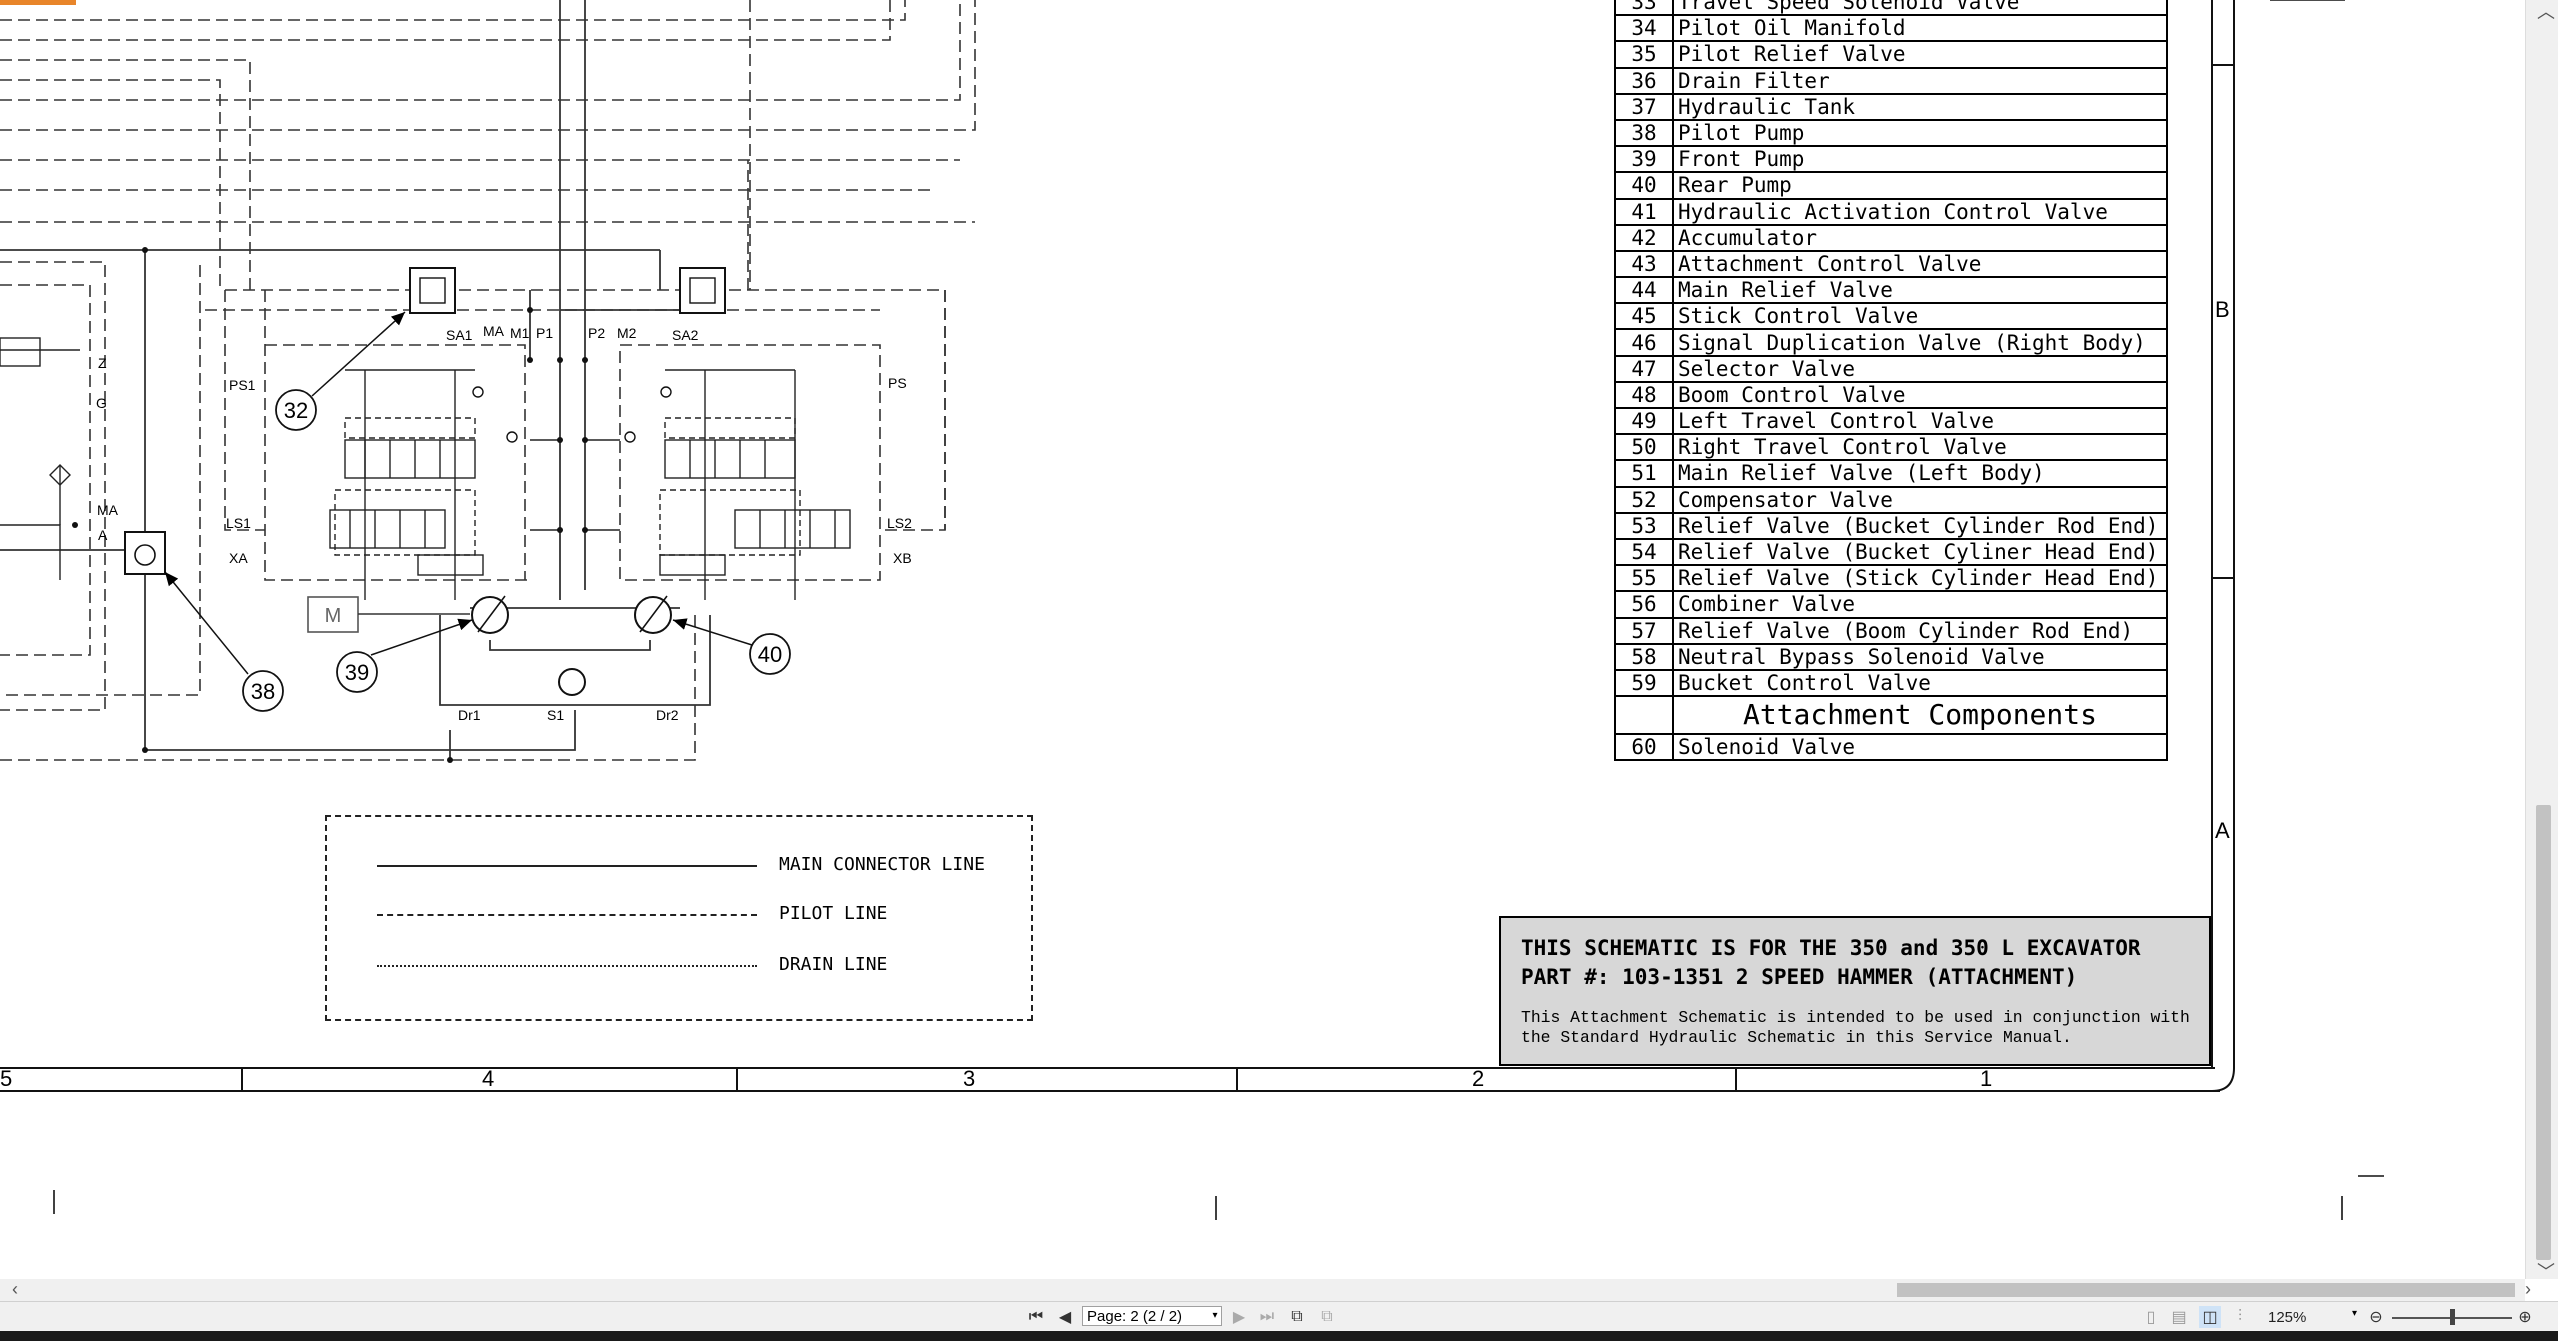 The height and width of the screenshot is (1341, 2558). What do you see at coordinates (2354, 1313) in the screenshot?
I see `zoom-dropdown-icon: ▾` at bounding box center [2354, 1313].